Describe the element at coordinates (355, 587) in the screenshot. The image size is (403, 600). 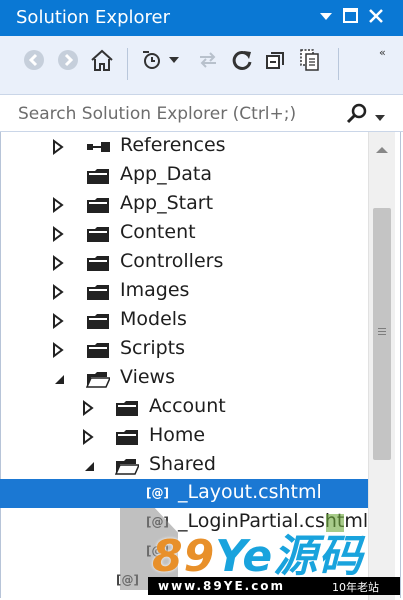
I see `watermark-tag: 10年老站` at that location.